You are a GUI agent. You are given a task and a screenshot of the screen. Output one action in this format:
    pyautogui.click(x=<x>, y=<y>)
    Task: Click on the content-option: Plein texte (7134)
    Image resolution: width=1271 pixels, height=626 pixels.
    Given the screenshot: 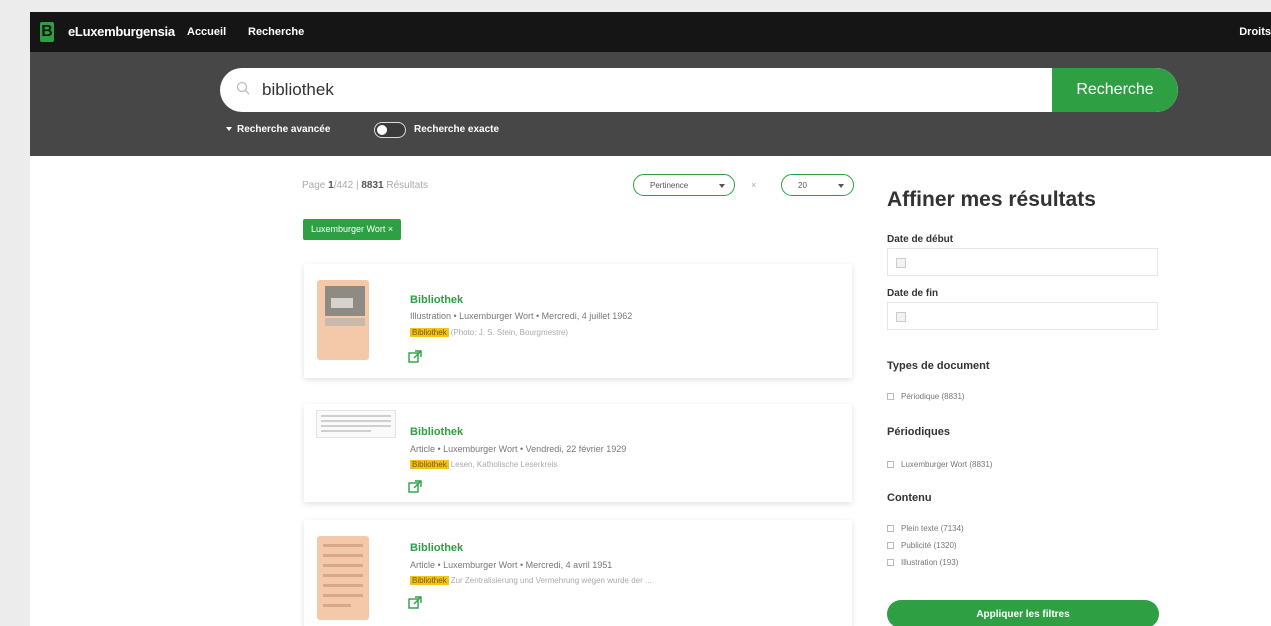 What is the action you would take?
    pyautogui.click(x=925, y=528)
    